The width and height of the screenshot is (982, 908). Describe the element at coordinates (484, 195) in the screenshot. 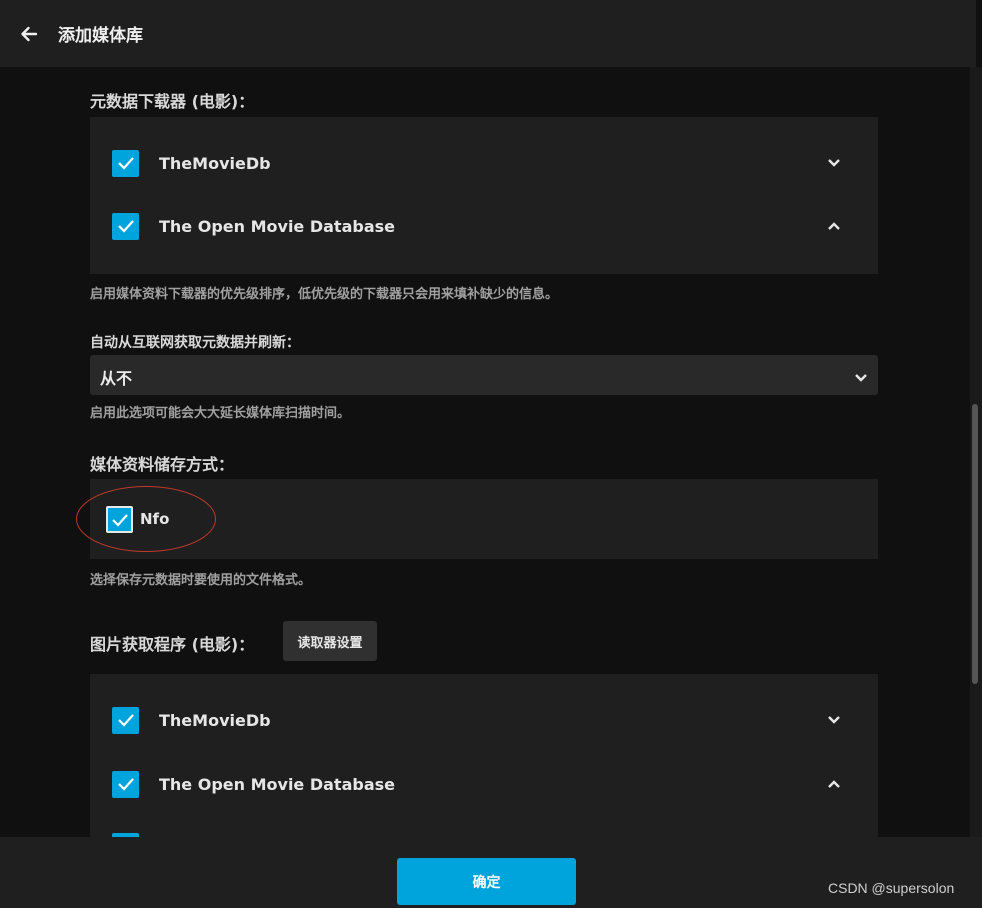

I see `metadata-downloaders-panel: TheMovieDb The Open Movie Database` at that location.